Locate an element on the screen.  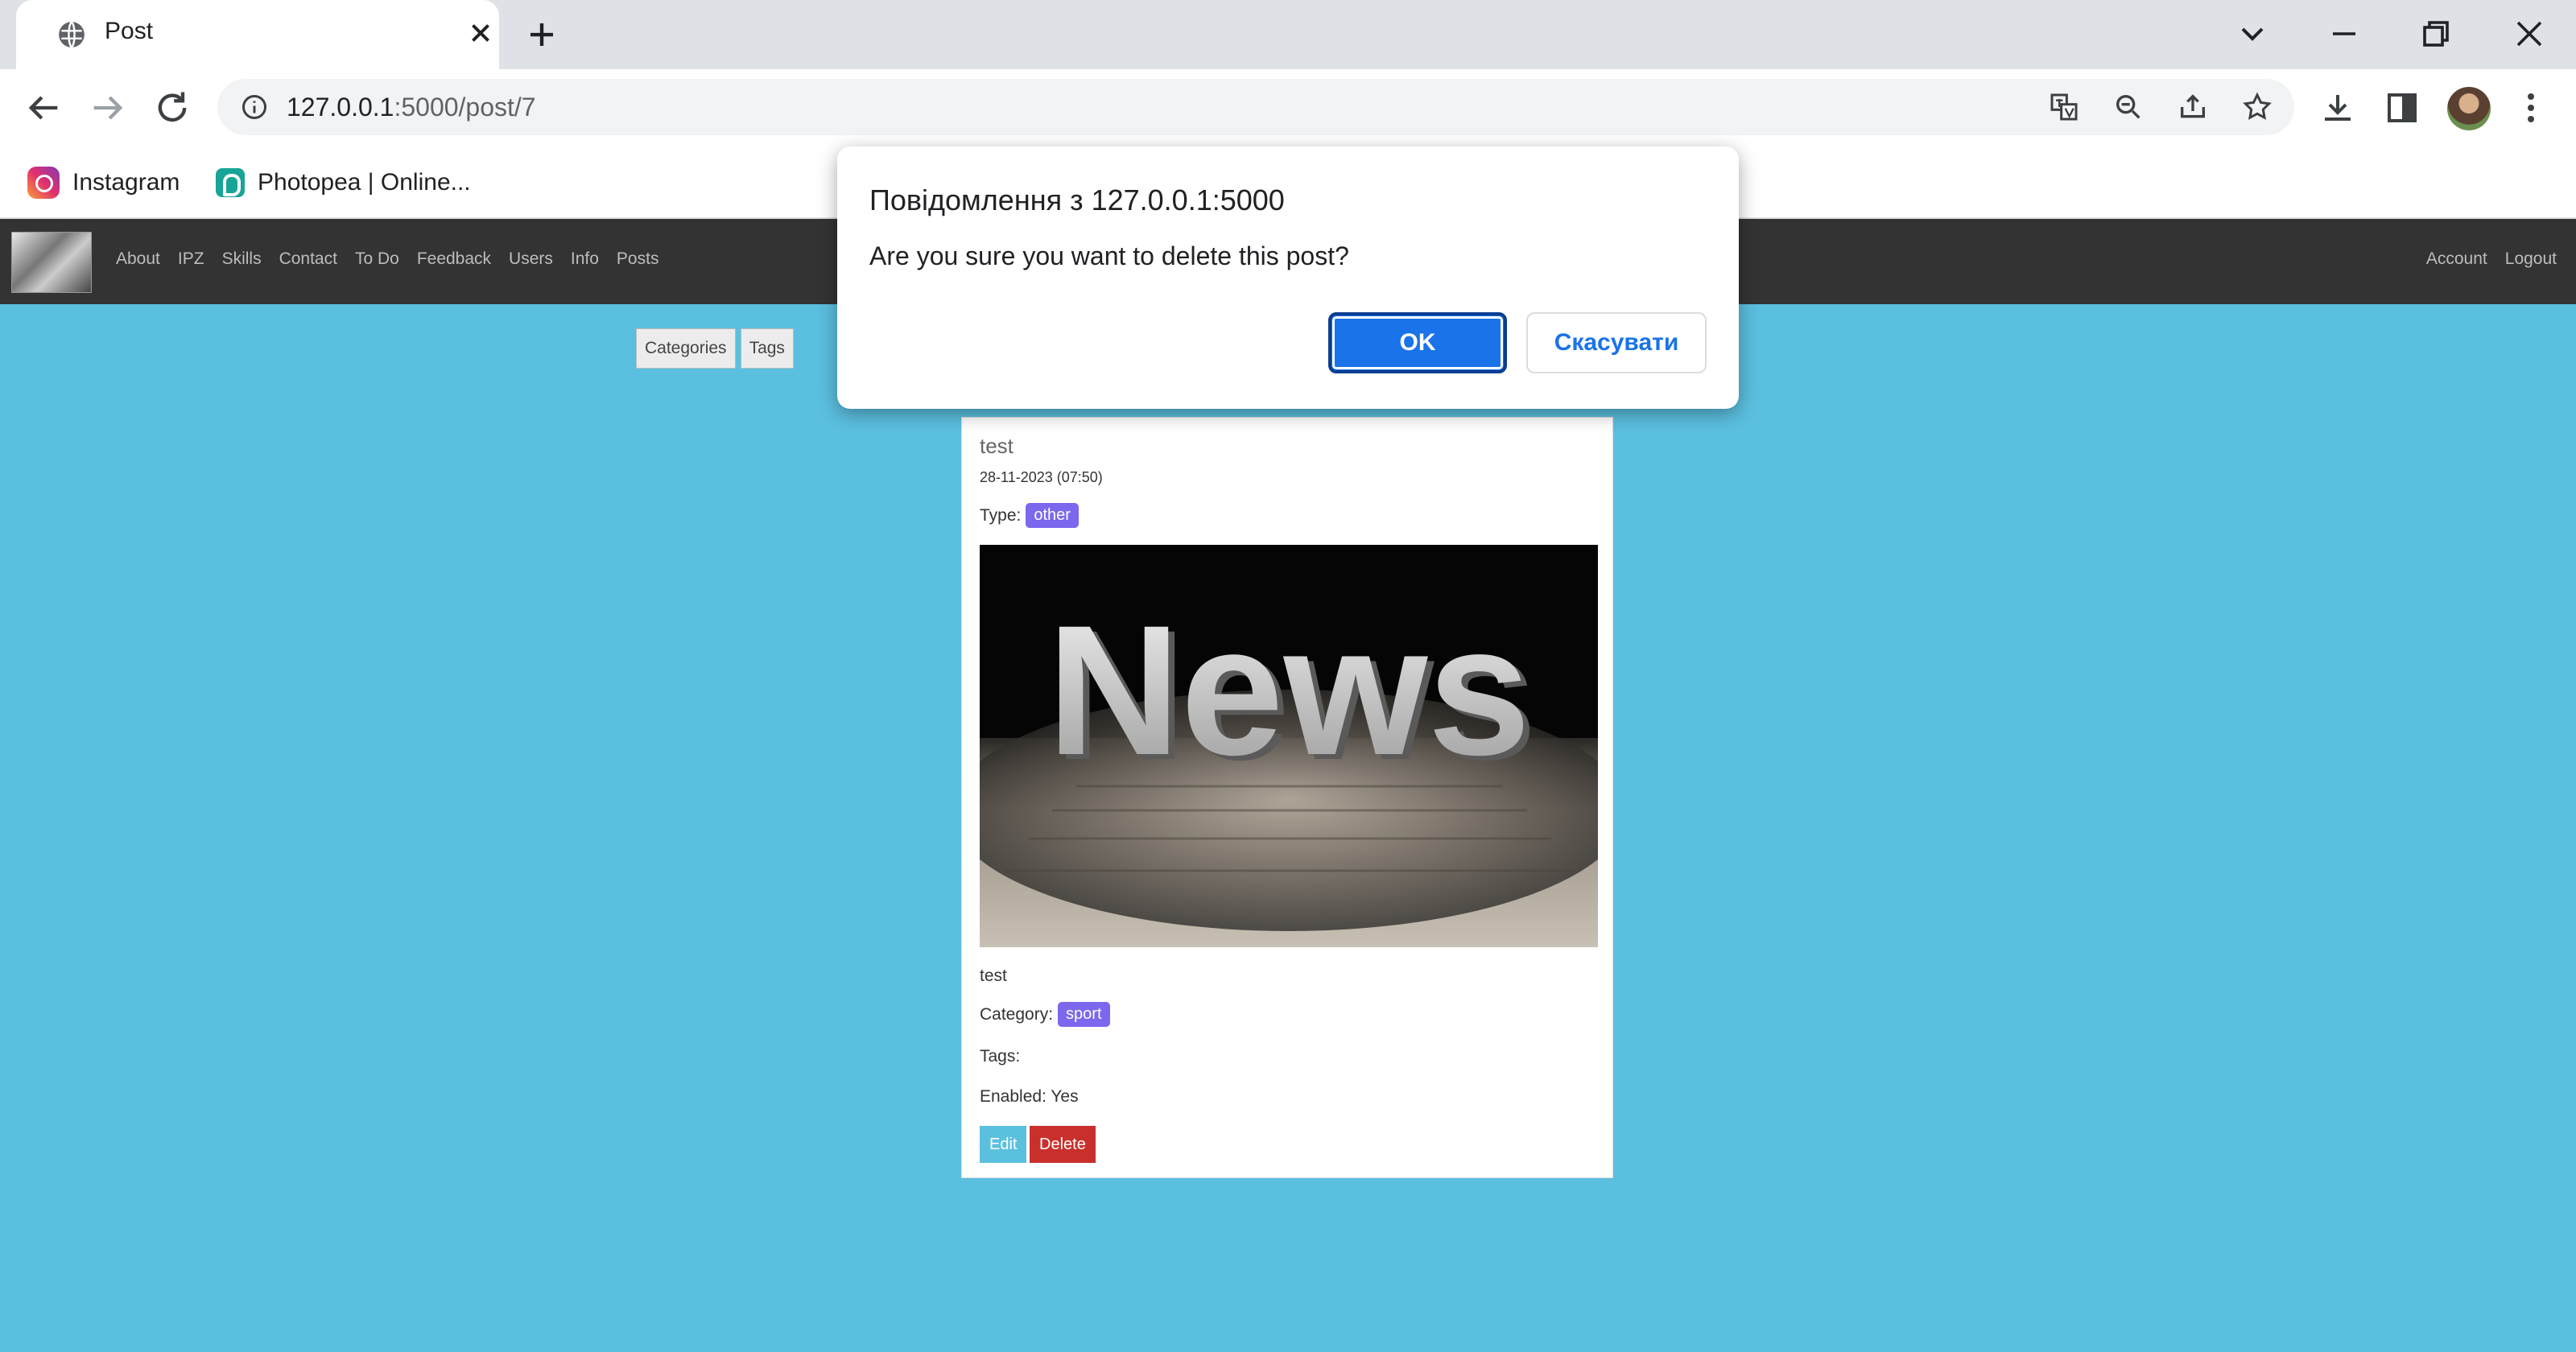
post-category-row: Category: sport is located at coordinates (1045, 1014).